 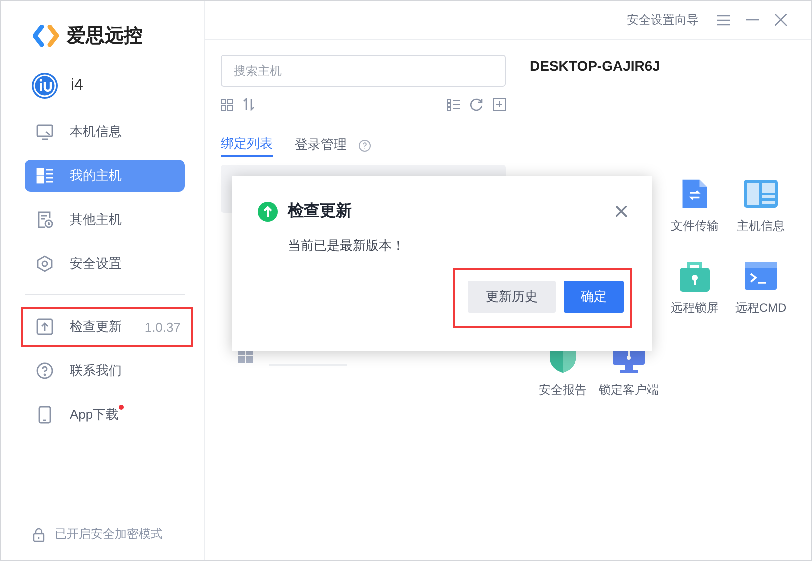 I want to click on confirm-button: 确定, so click(x=594, y=297).